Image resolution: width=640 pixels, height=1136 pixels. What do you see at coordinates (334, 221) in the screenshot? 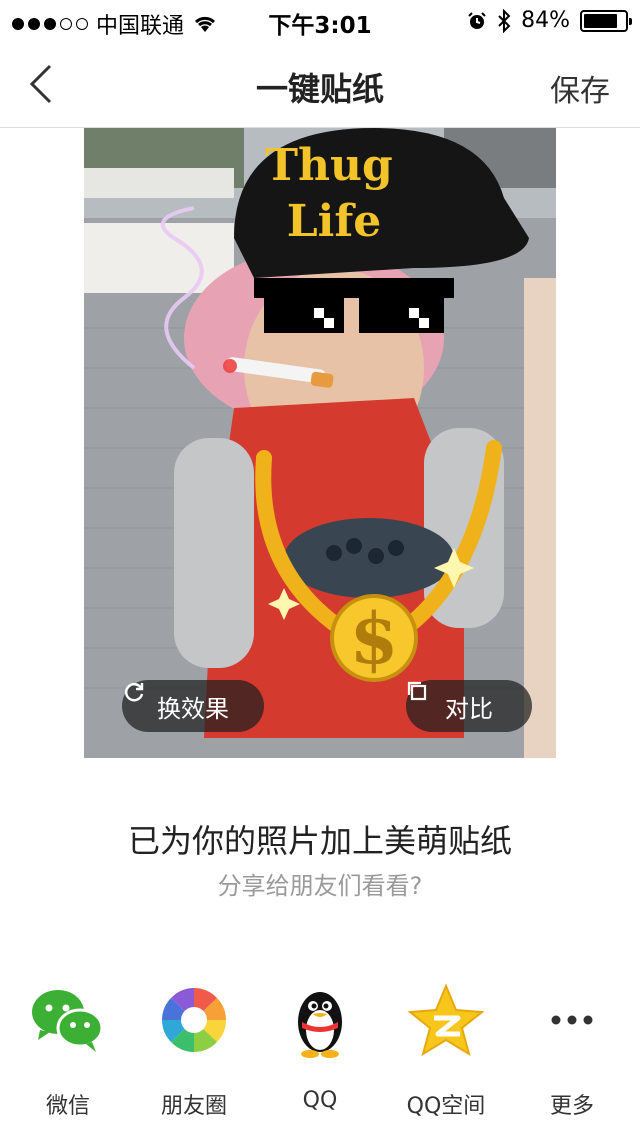
I see `hat-text-life: Life` at bounding box center [334, 221].